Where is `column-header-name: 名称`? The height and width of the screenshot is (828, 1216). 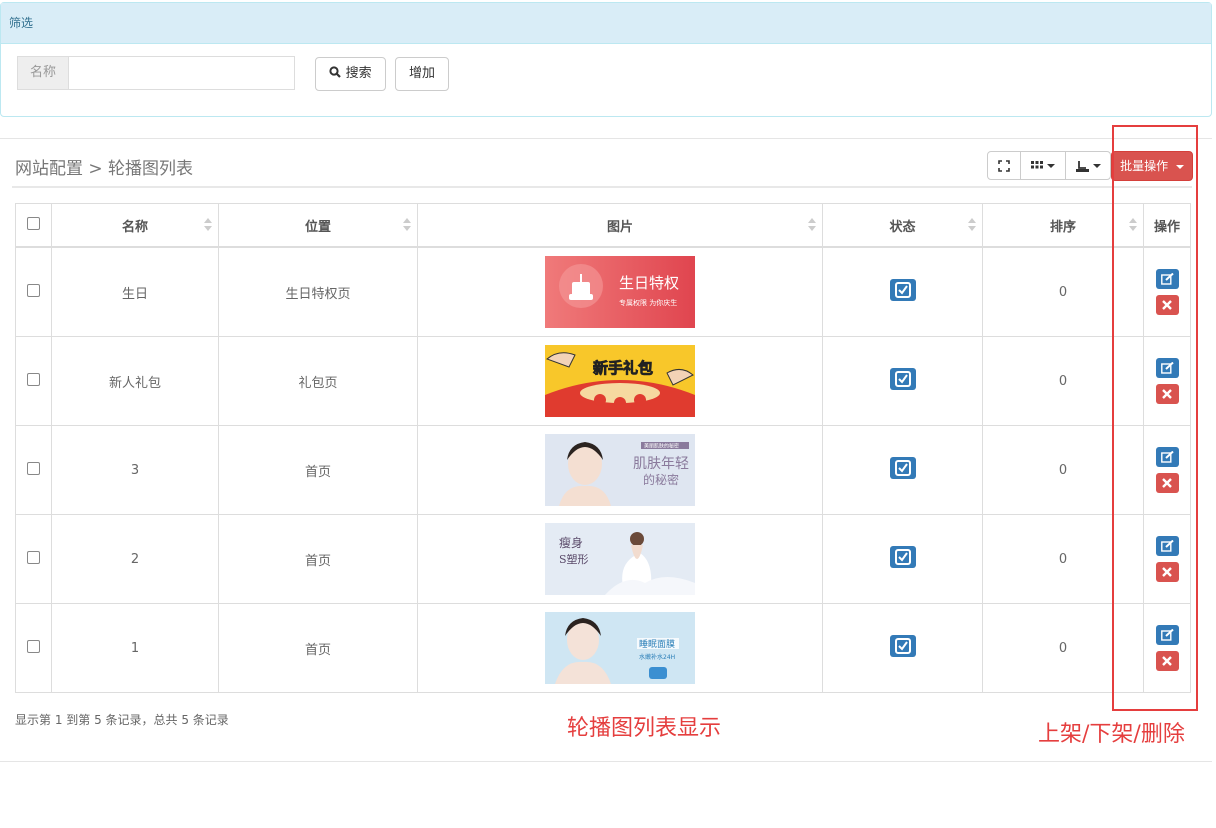
column-header-name: 名称 is located at coordinates (135, 225).